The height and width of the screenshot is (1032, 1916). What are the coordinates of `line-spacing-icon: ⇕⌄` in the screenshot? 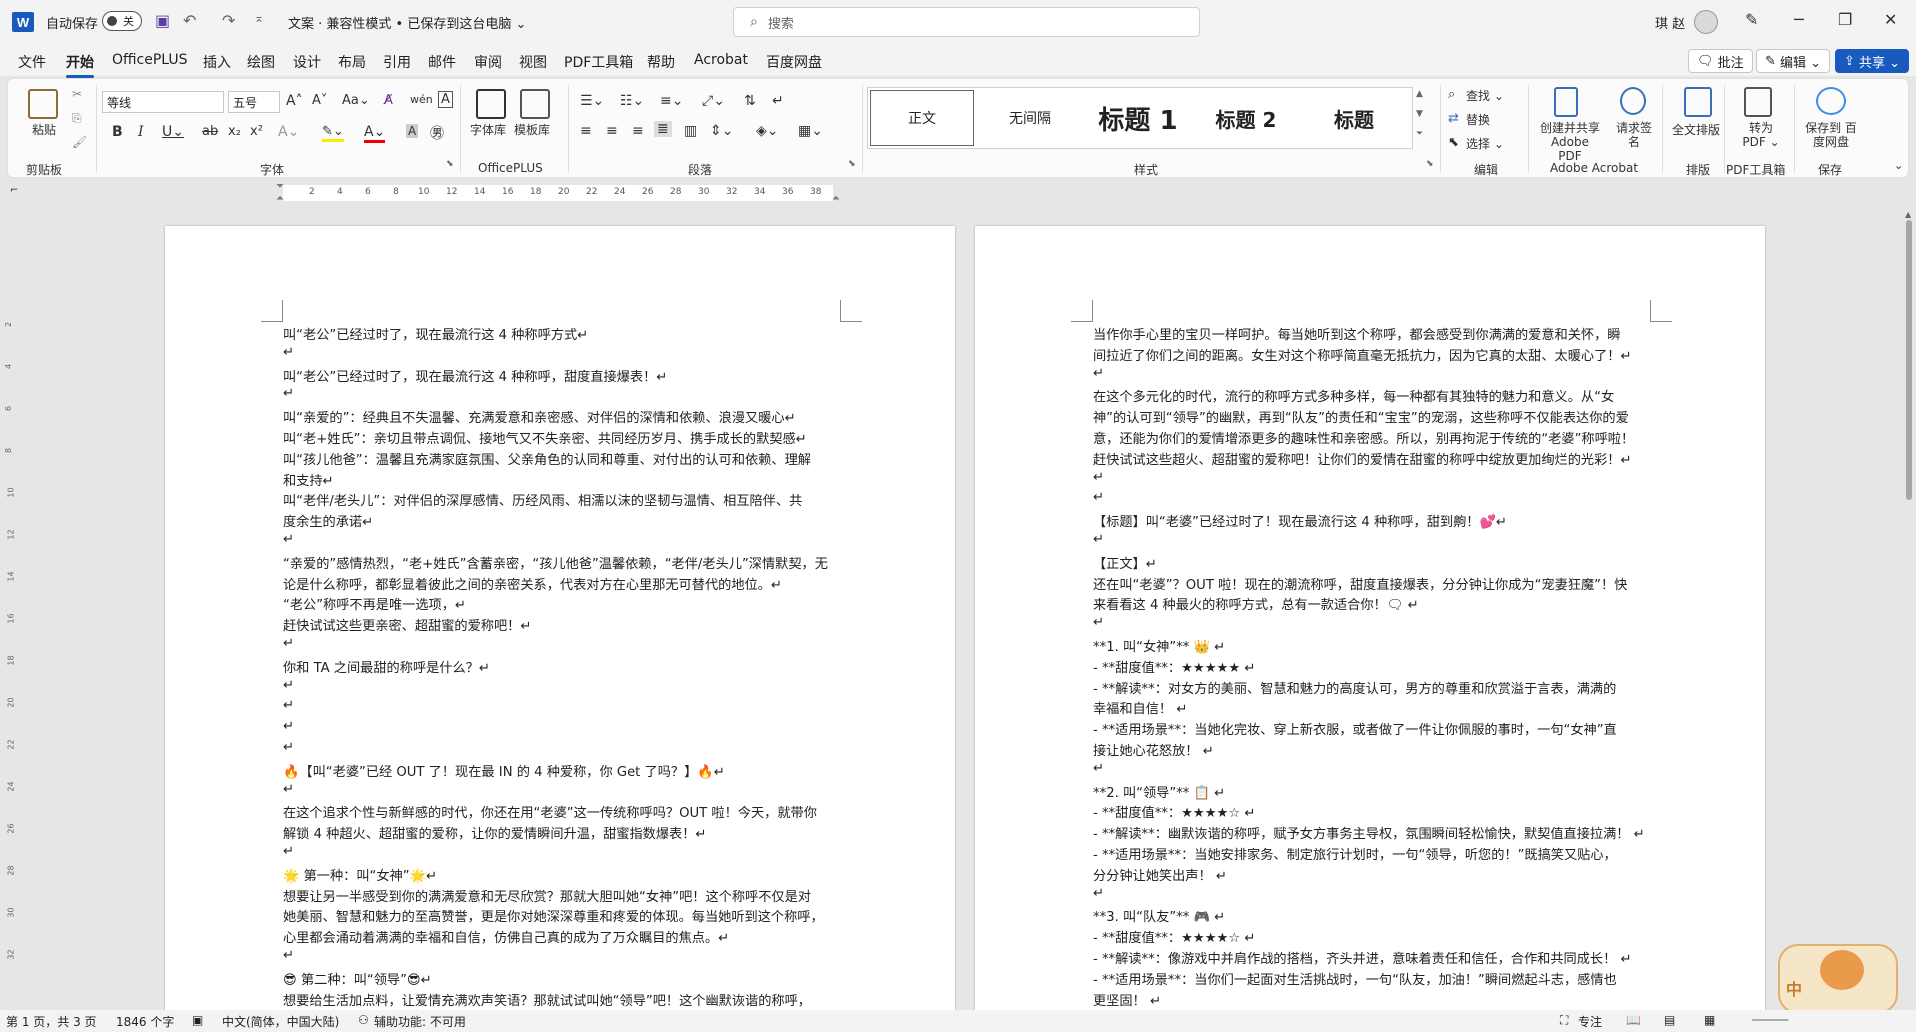 It's located at (721, 131).